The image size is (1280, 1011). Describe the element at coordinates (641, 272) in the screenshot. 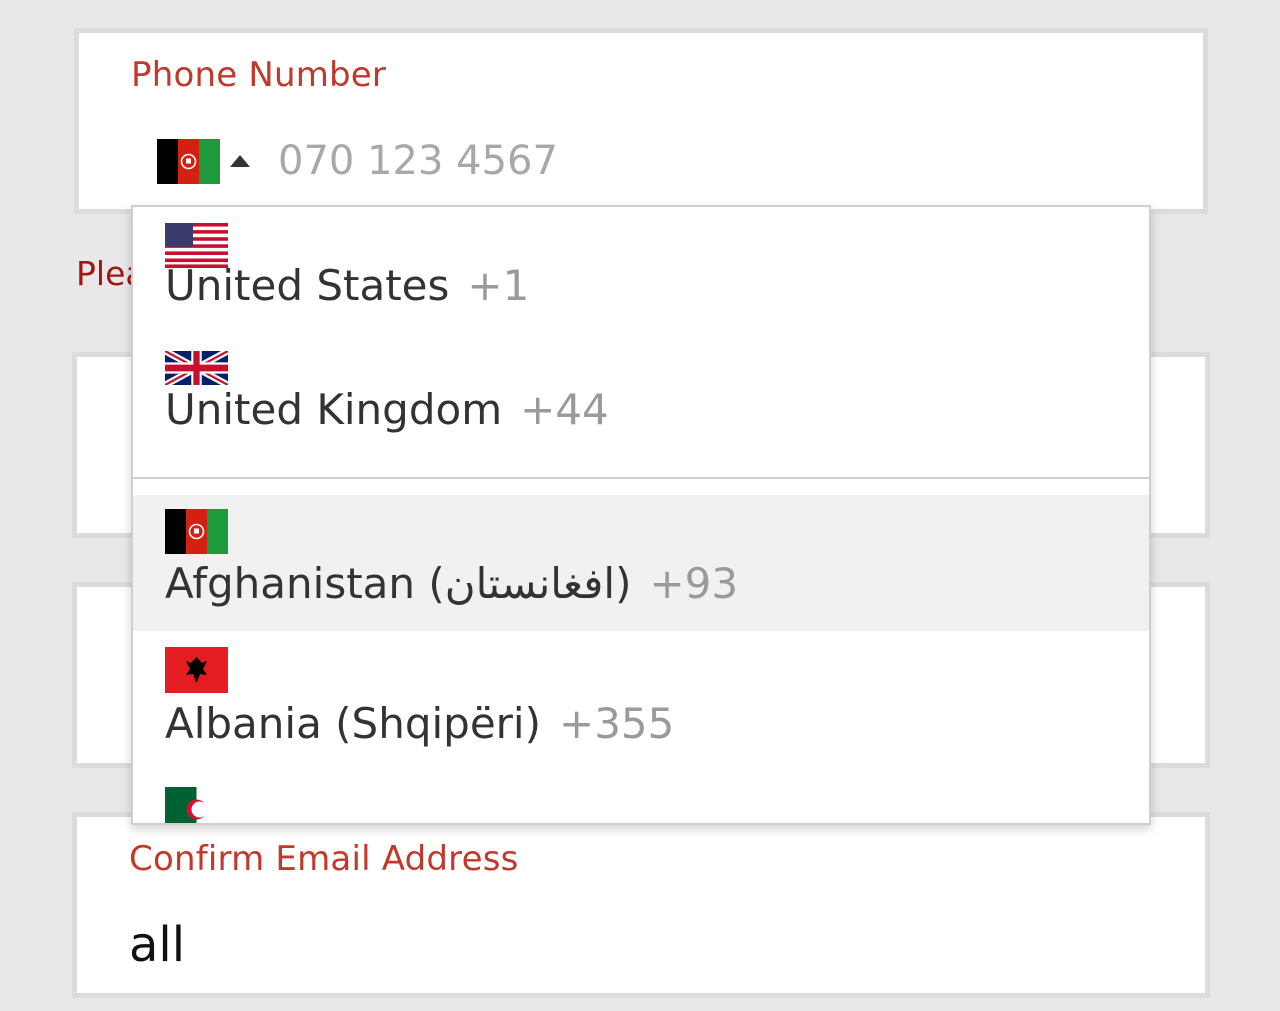

I see `country-option-us: United States +1` at that location.